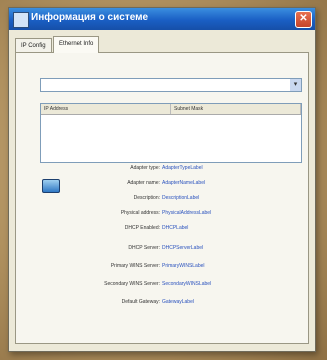 This screenshot has height=360, width=327. I want to click on detail-row: DHCP Server: DHCPServerLabel, so click(162, 248).